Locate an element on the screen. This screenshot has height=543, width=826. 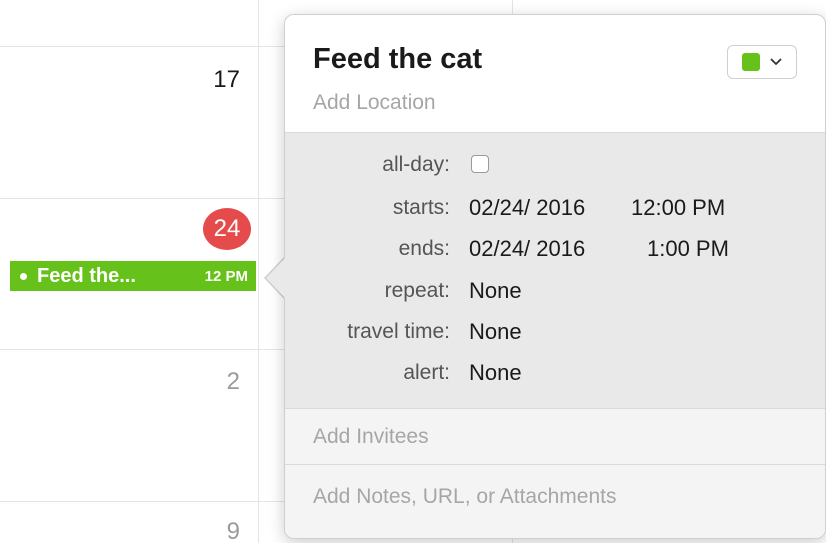
repeat-label: repeat: is located at coordinates (417, 290).